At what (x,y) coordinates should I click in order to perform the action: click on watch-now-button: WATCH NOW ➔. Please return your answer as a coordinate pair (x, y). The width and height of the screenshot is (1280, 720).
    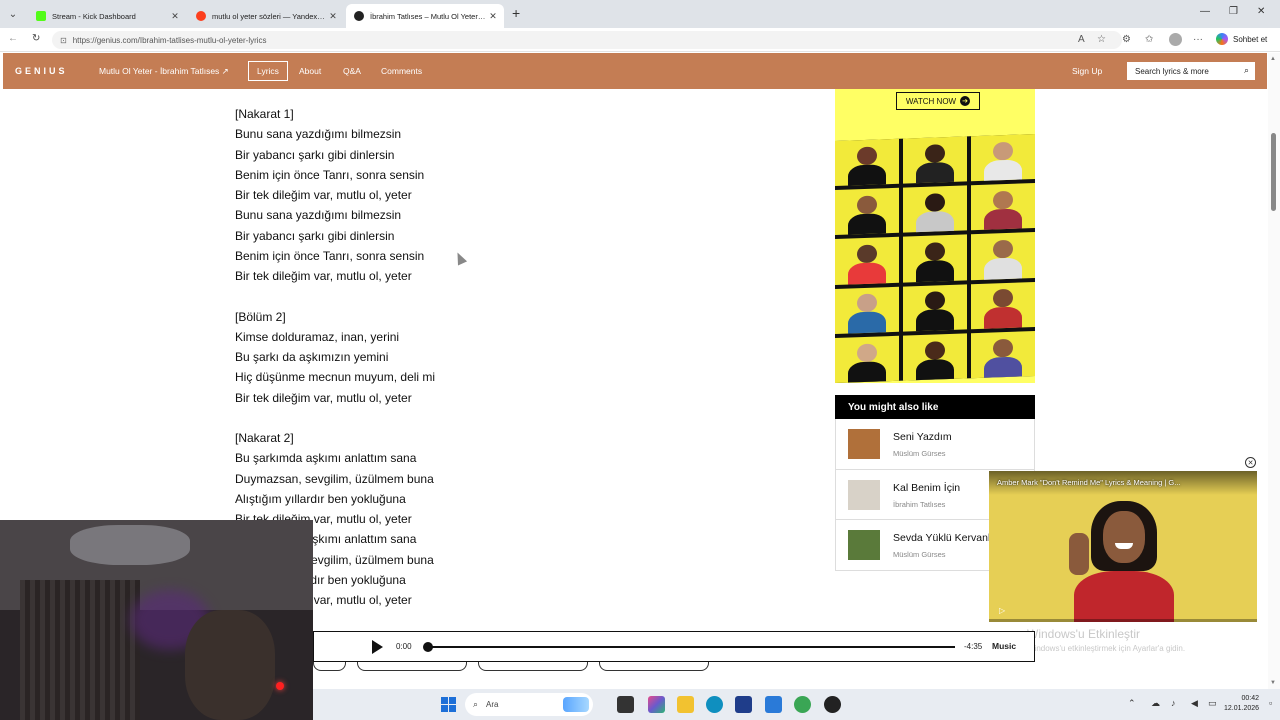
    Looking at the image, I should click on (938, 101).